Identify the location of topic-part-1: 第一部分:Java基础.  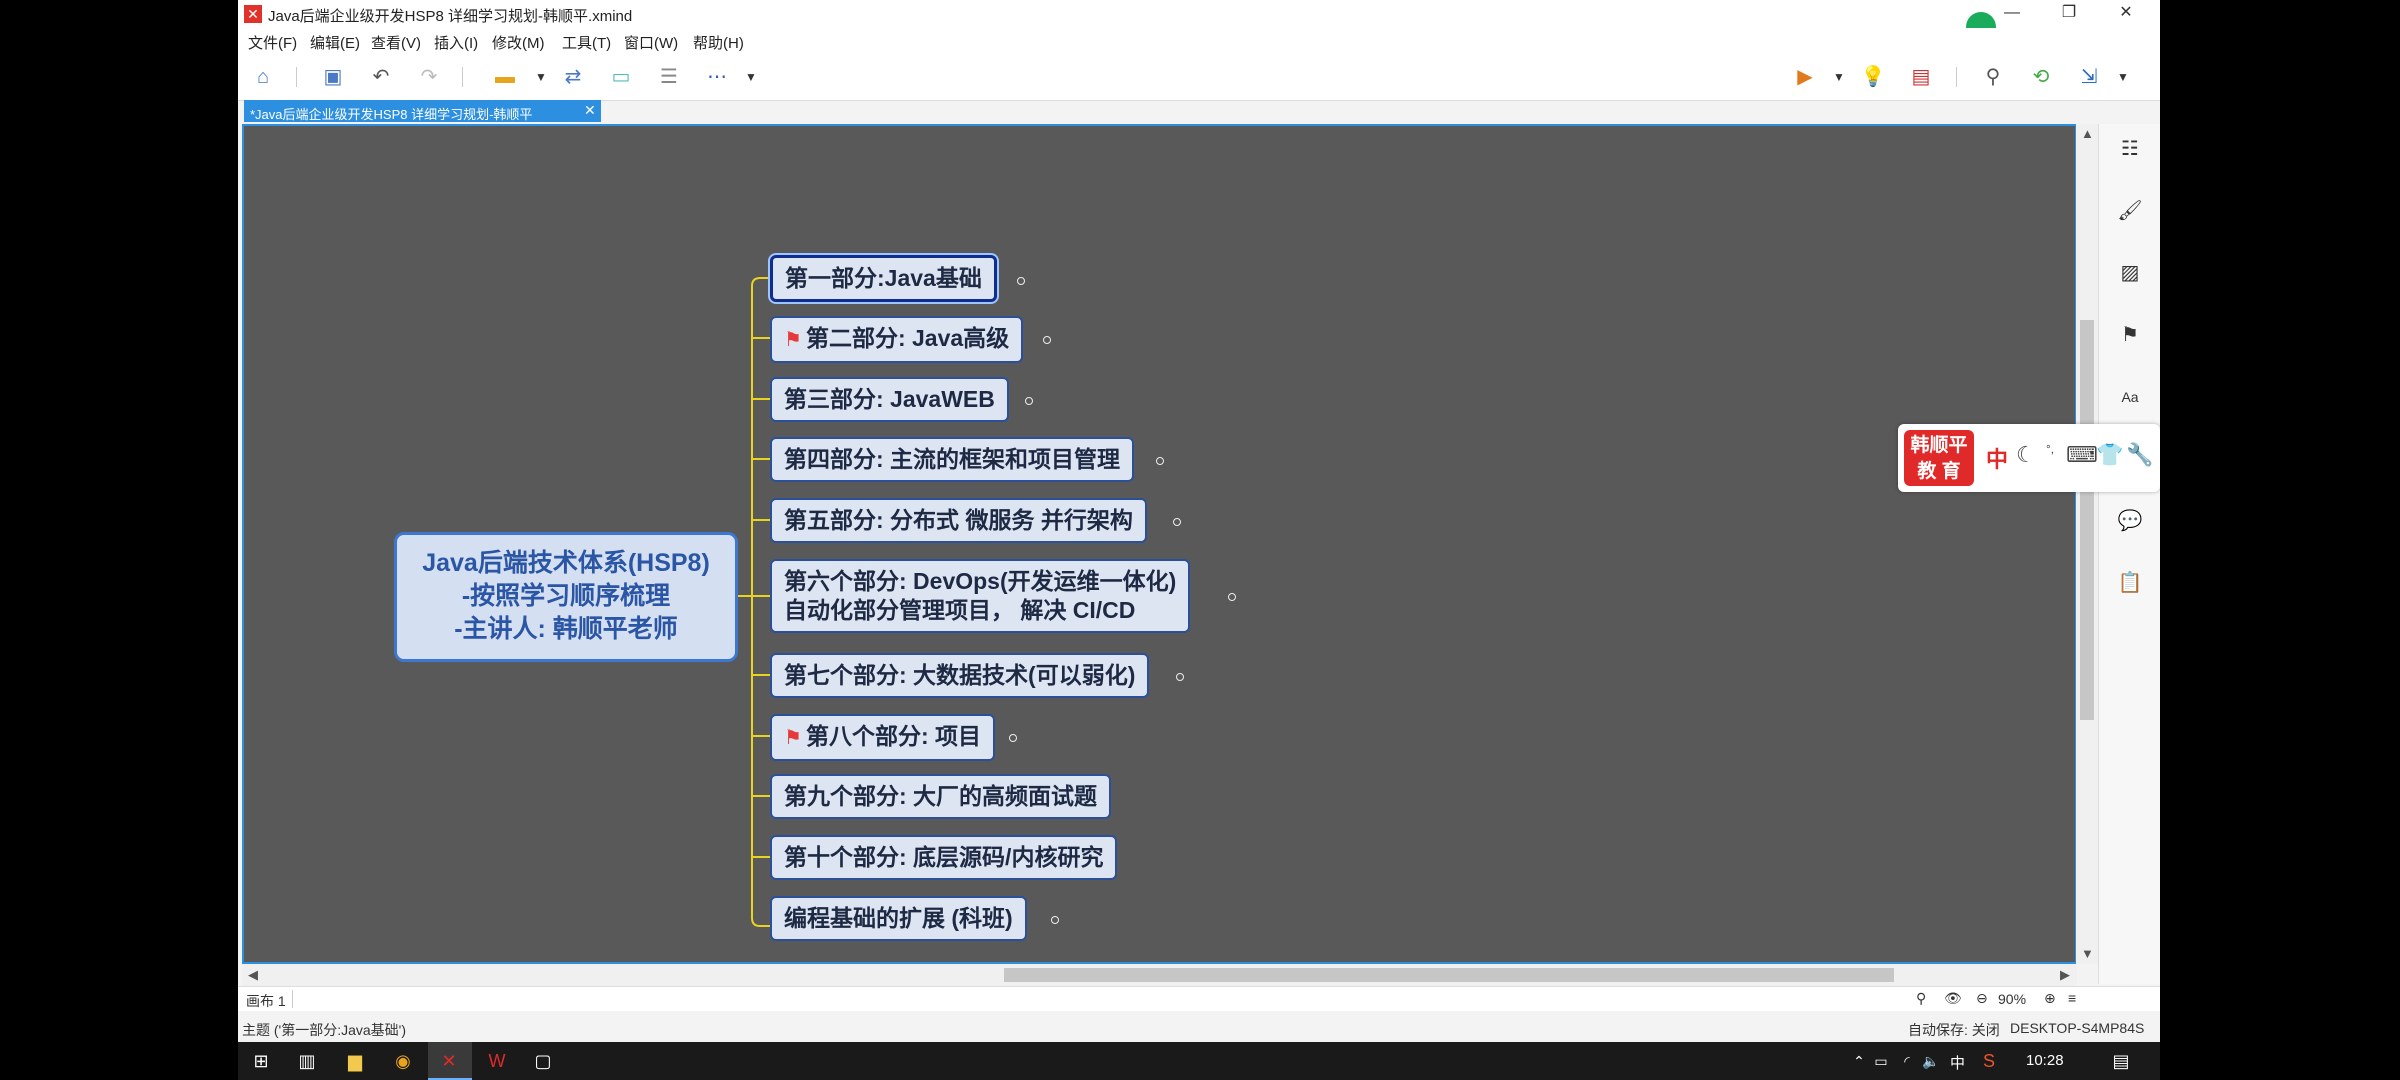
(883, 278).